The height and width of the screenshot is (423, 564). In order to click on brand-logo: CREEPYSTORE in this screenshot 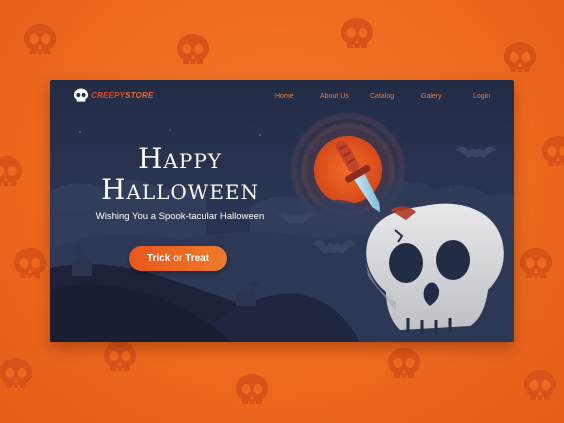, I will do `click(114, 95)`.